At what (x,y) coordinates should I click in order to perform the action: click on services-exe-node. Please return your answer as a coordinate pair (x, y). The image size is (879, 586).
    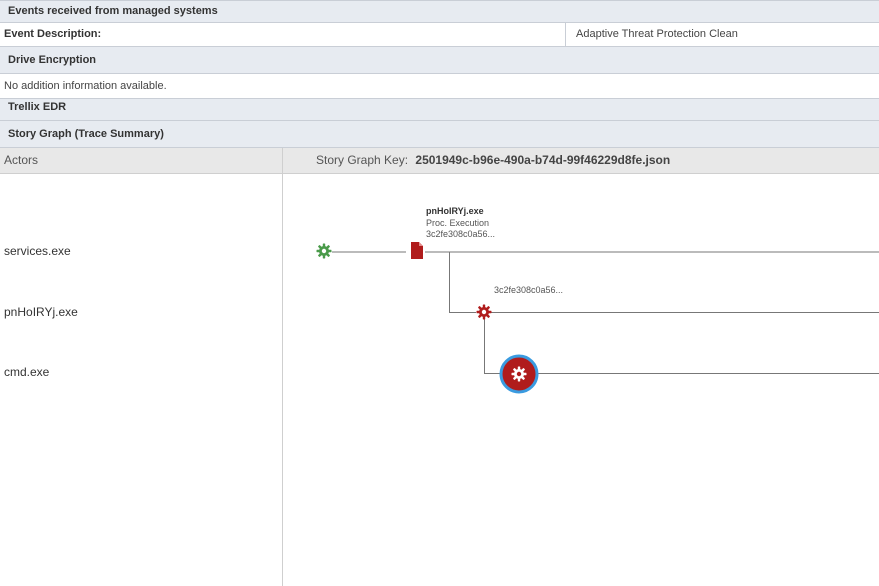
    Looking at the image, I should click on (324, 251).